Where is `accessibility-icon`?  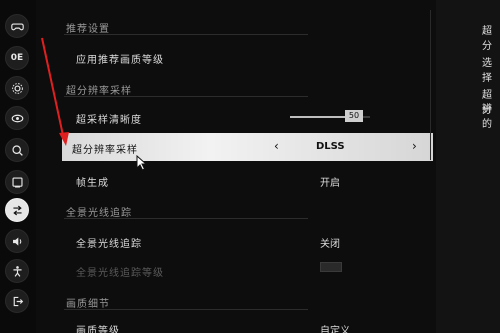 accessibility-icon is located at coordinates (17, 271).